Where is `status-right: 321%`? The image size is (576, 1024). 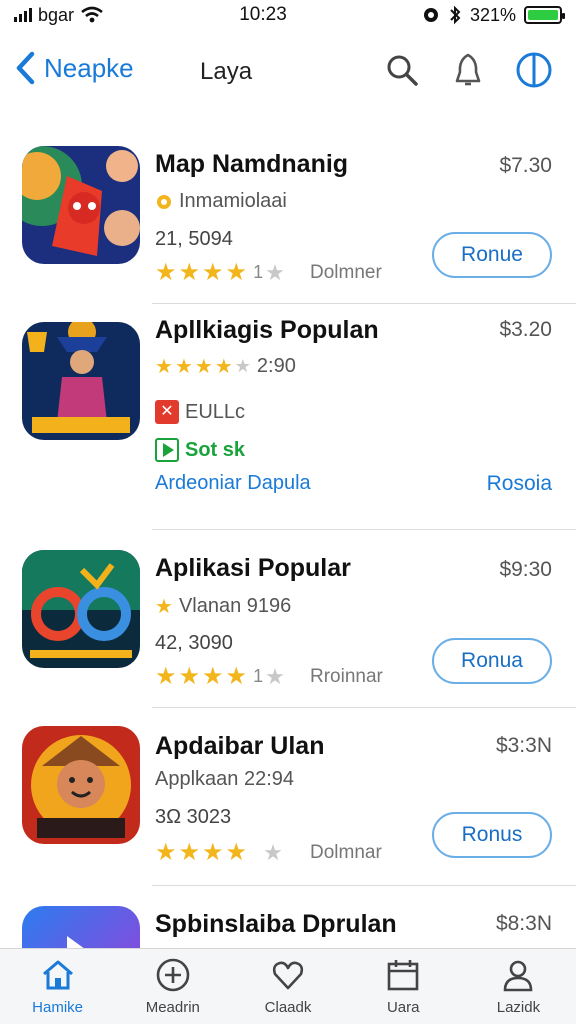
status-right: 321% is located at coordinates (493, 15).